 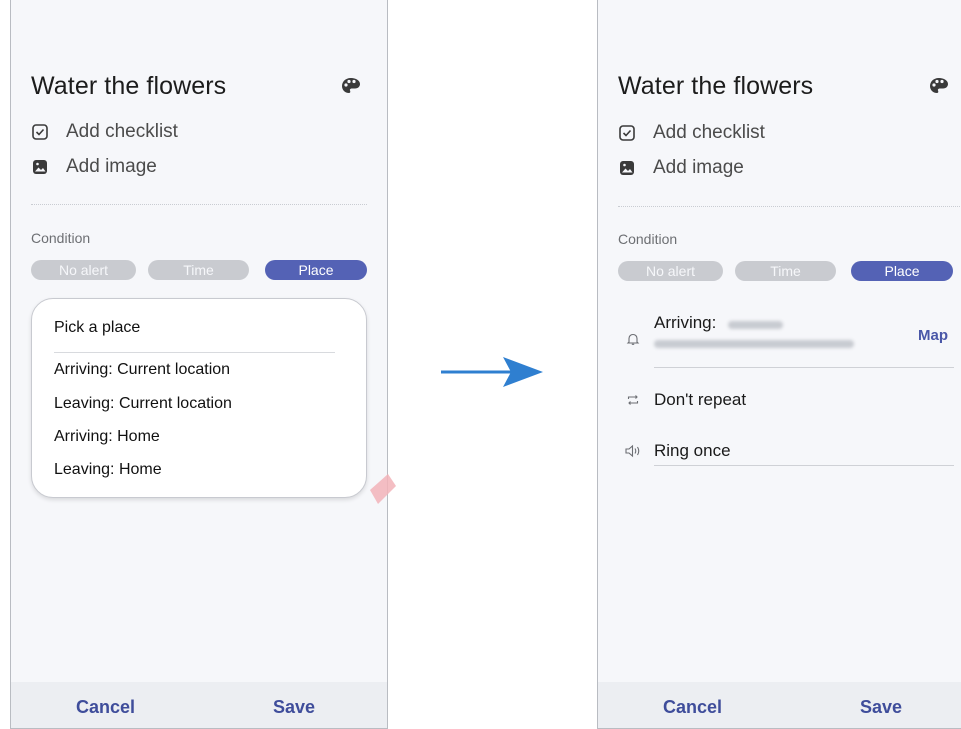 I want to click on repeat-icon, so click(x=633, y=400).